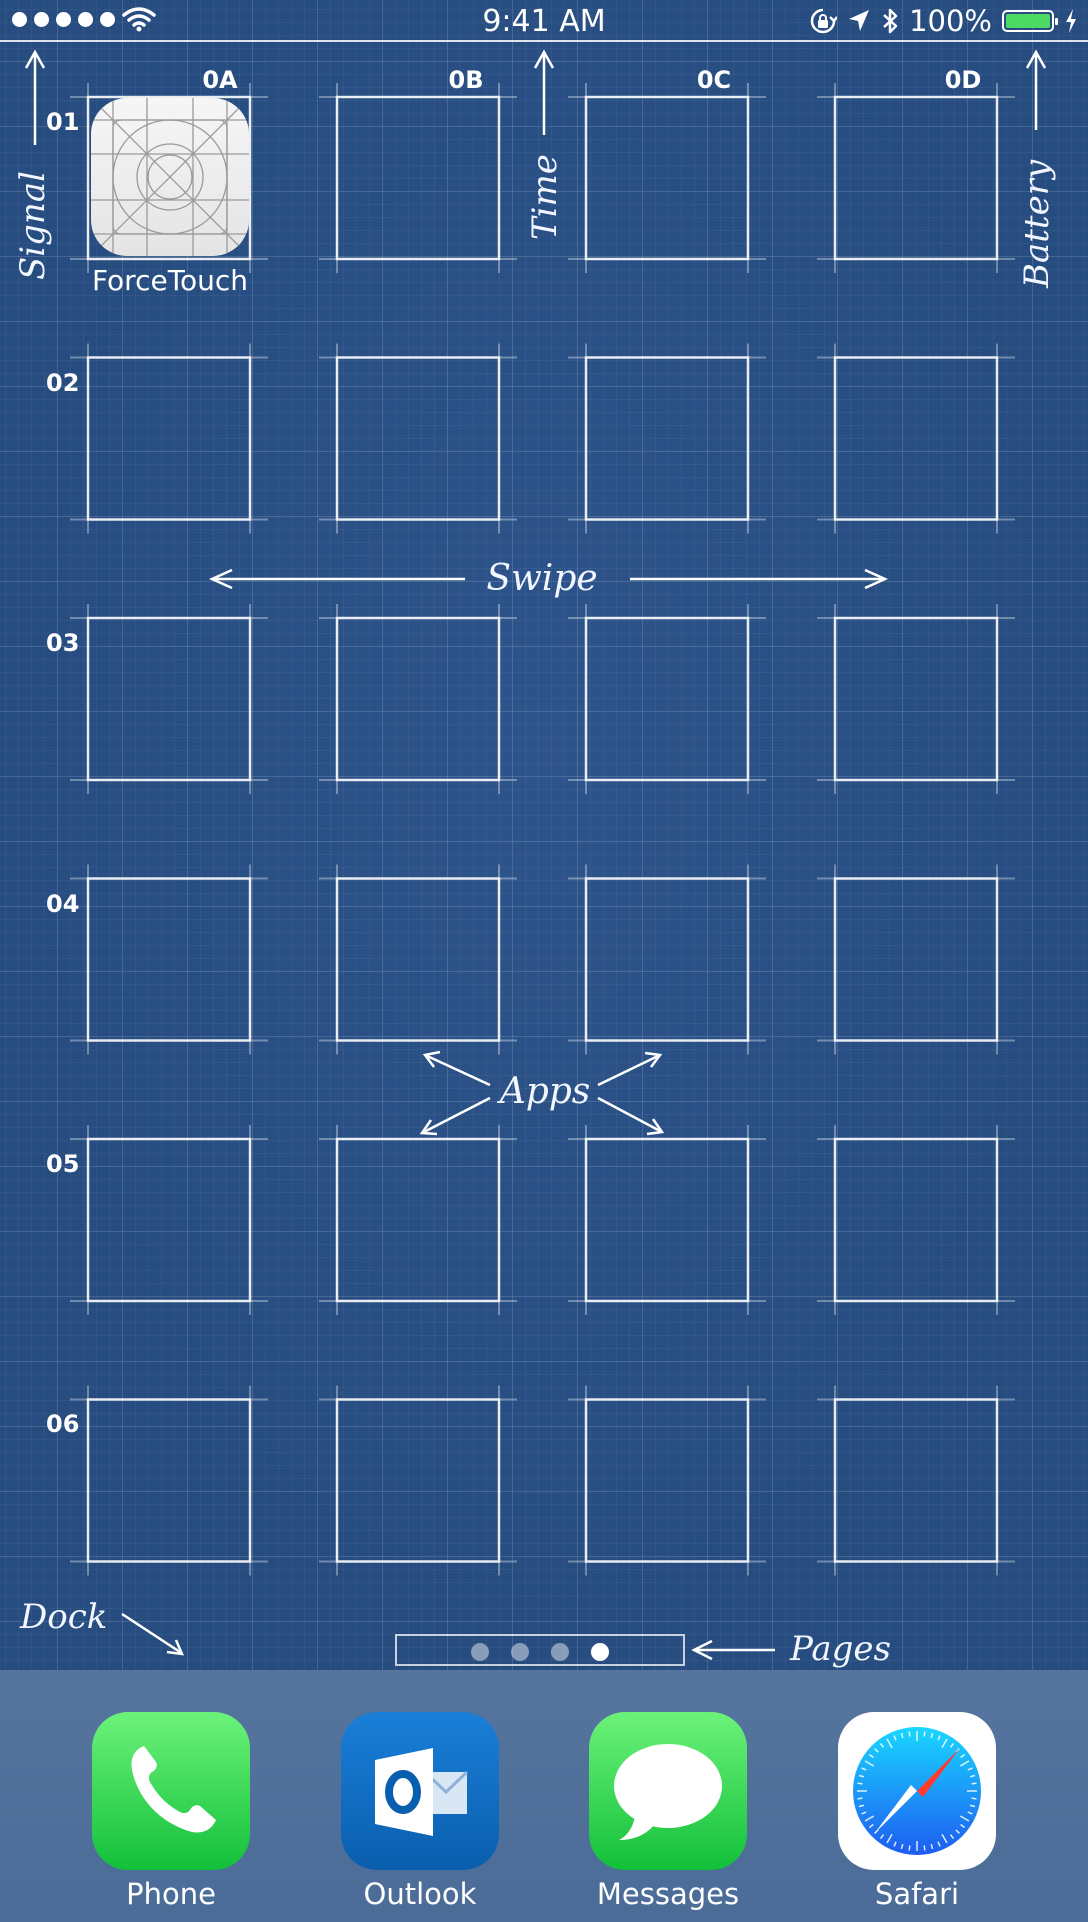 The height and width of the screenshot is (1922, 1088). What do you see at coordinates (170, 177) in the screenshot?
I see `blank-app-template-icon` at bounding box center [170, 177].